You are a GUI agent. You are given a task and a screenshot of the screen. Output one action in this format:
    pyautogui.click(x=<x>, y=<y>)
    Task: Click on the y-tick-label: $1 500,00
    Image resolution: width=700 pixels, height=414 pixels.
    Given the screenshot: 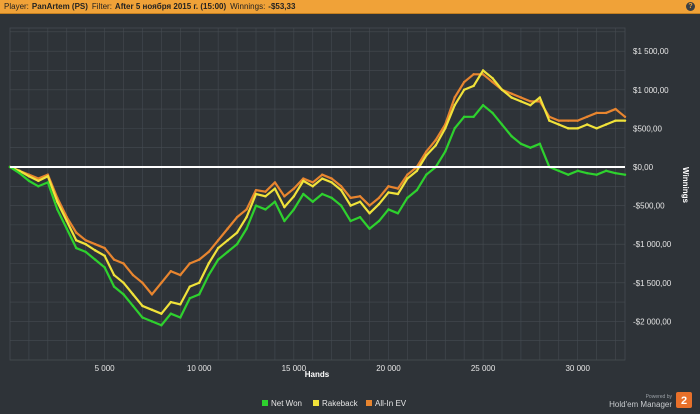 What is the action you would take?
    pyautogui.click(x=651, y=51)
    